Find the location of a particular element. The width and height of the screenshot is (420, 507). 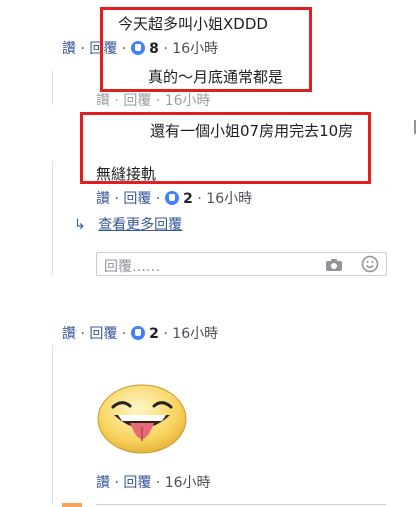

tongue-out-emoji is located at coordinates (142, 421).